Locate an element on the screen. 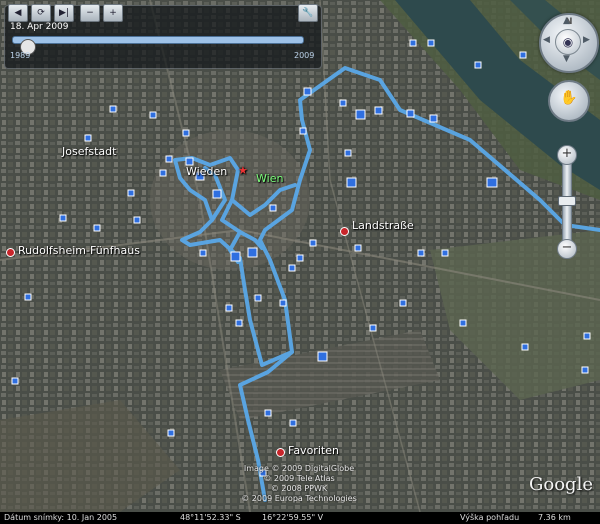 This screenshot has height=524, width=600. pin-rudolfsheim is located at coordinates (10, 252).